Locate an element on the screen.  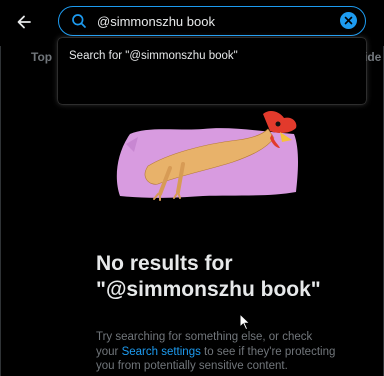
search-input is located at coordinates (212, 21).